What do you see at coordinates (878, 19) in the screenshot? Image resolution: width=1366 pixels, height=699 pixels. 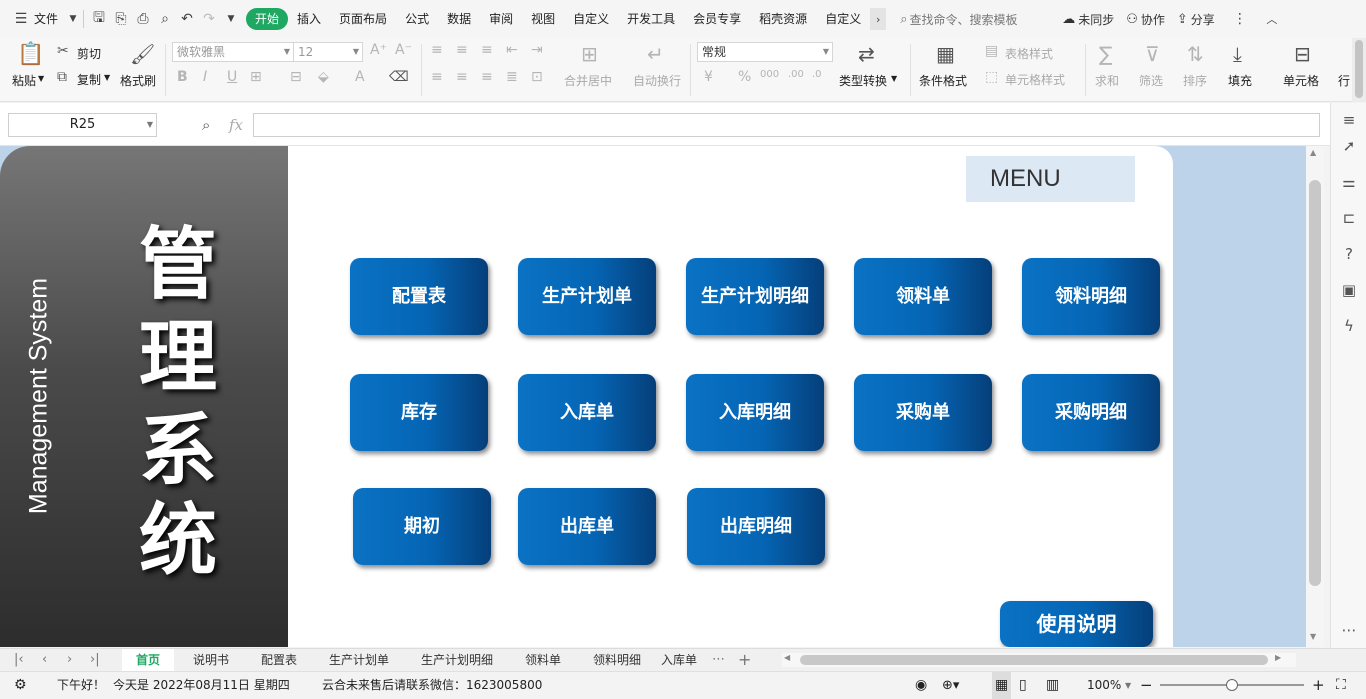 I see `more-tabs-icon: ›` at bounding box center [878, 19].